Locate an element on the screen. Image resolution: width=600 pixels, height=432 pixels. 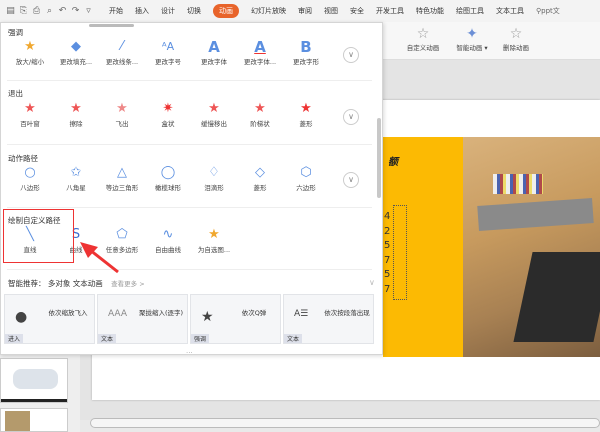
save-icon: ▤ is located at coordinates (10, 11).